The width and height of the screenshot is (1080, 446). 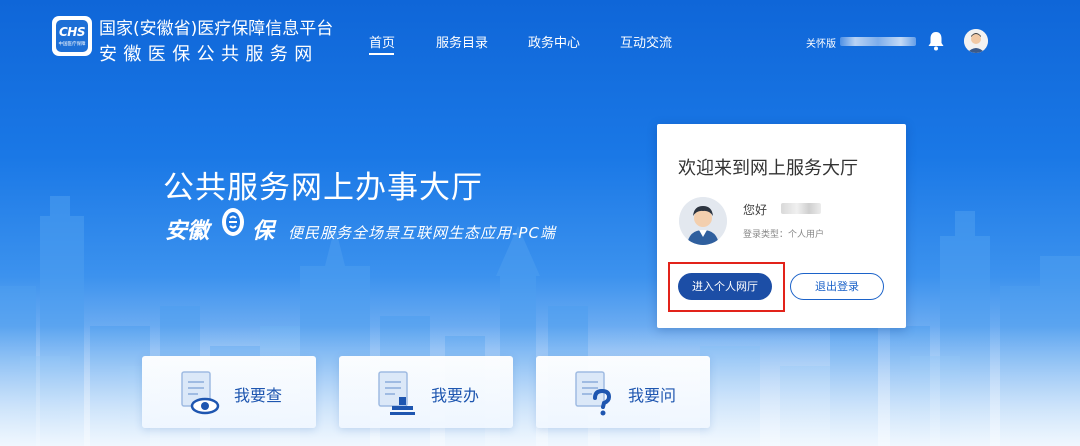 What do you see at coordinates (821, 42) in the screenshot?
I see `care-mode-toggle: 关怀版` at bounding box center [821, 42].